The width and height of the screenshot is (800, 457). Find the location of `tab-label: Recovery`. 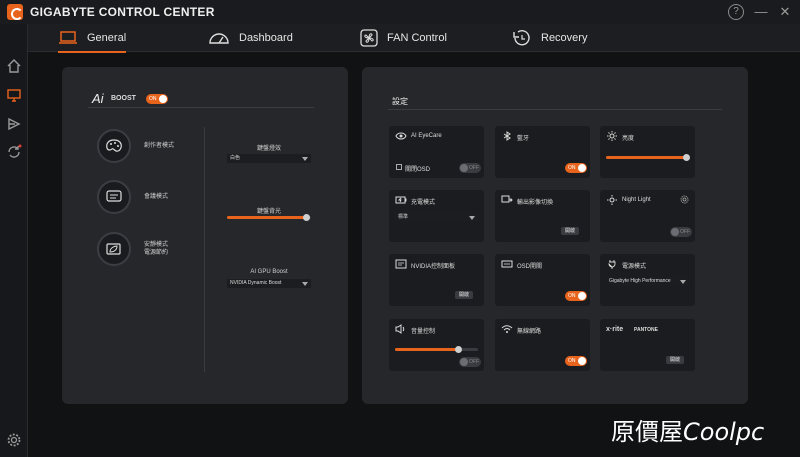

tab-label: Recovery is located at coordinates (564, 38).